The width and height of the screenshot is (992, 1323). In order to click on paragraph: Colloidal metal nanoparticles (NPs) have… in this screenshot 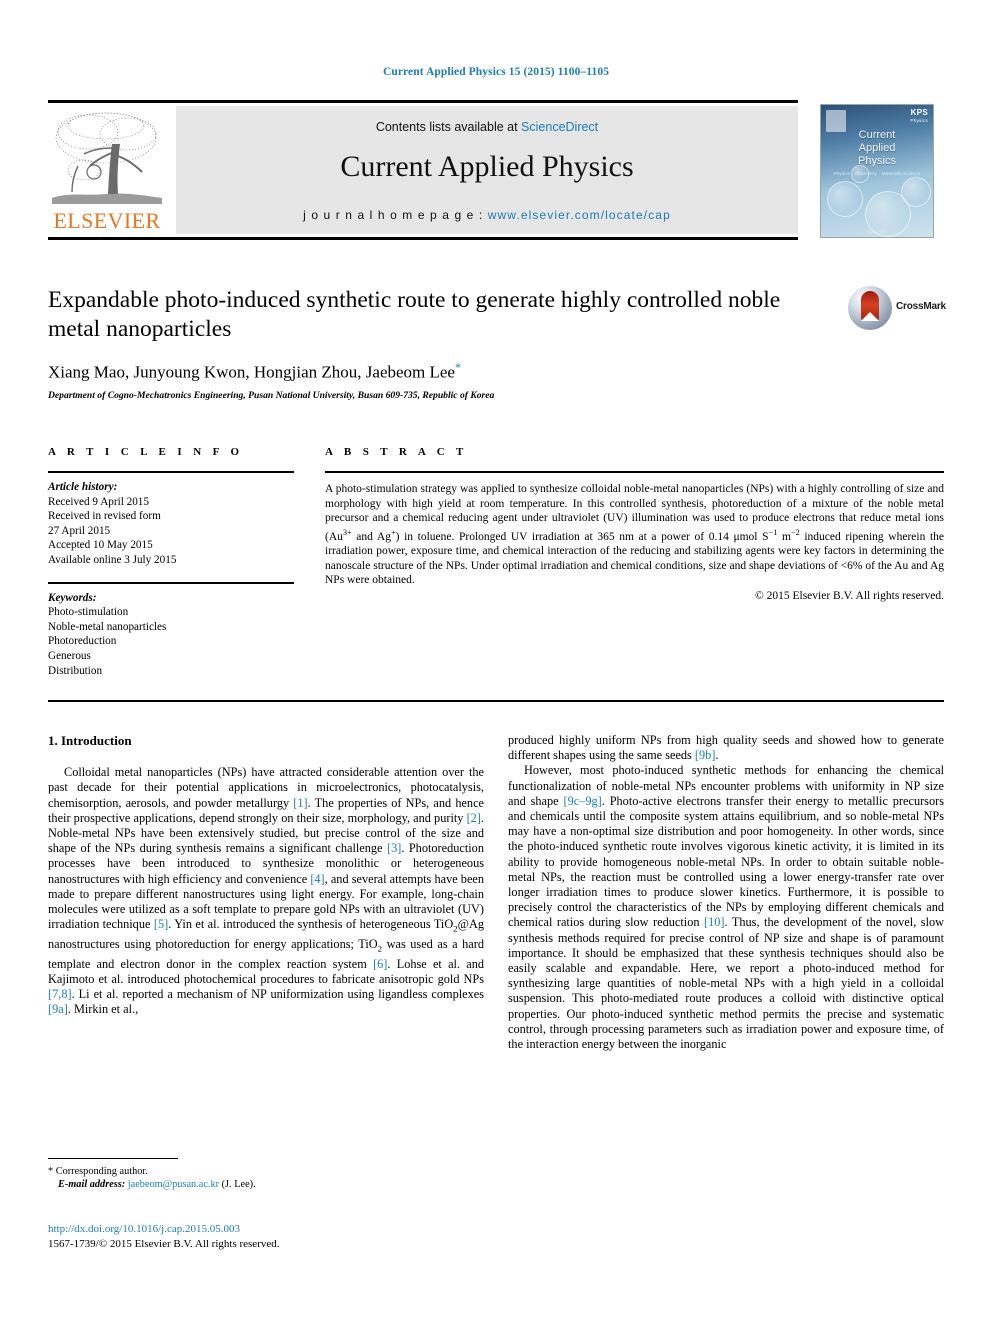, I will do `click(266, 891)`.